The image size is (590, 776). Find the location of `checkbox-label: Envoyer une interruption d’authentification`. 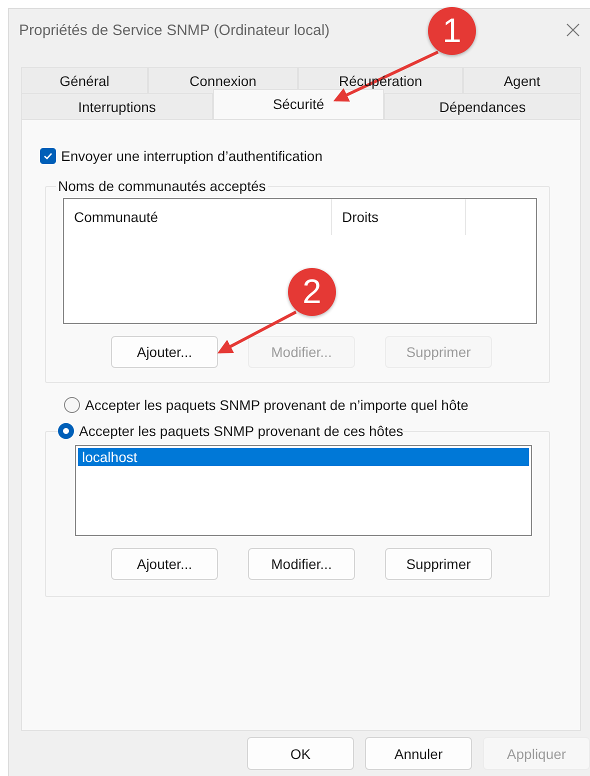

checkbox-label: Envoyer une interruption d’authentification is located at coordinates (192, 156).